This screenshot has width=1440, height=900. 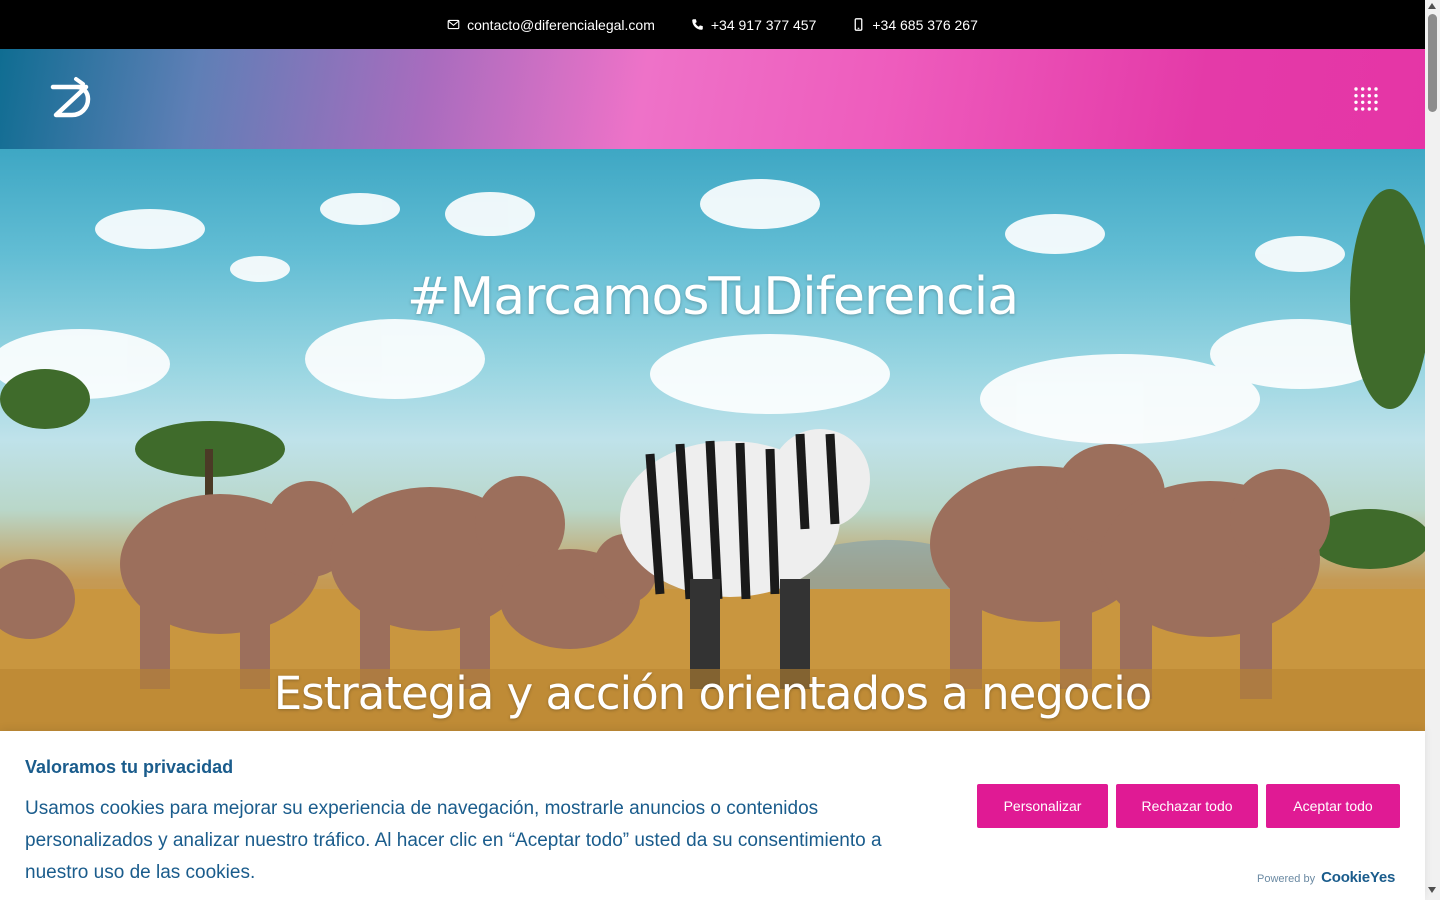 I want to click on reject-all-button: Rechazar todo, so click(x=1187, y=806).